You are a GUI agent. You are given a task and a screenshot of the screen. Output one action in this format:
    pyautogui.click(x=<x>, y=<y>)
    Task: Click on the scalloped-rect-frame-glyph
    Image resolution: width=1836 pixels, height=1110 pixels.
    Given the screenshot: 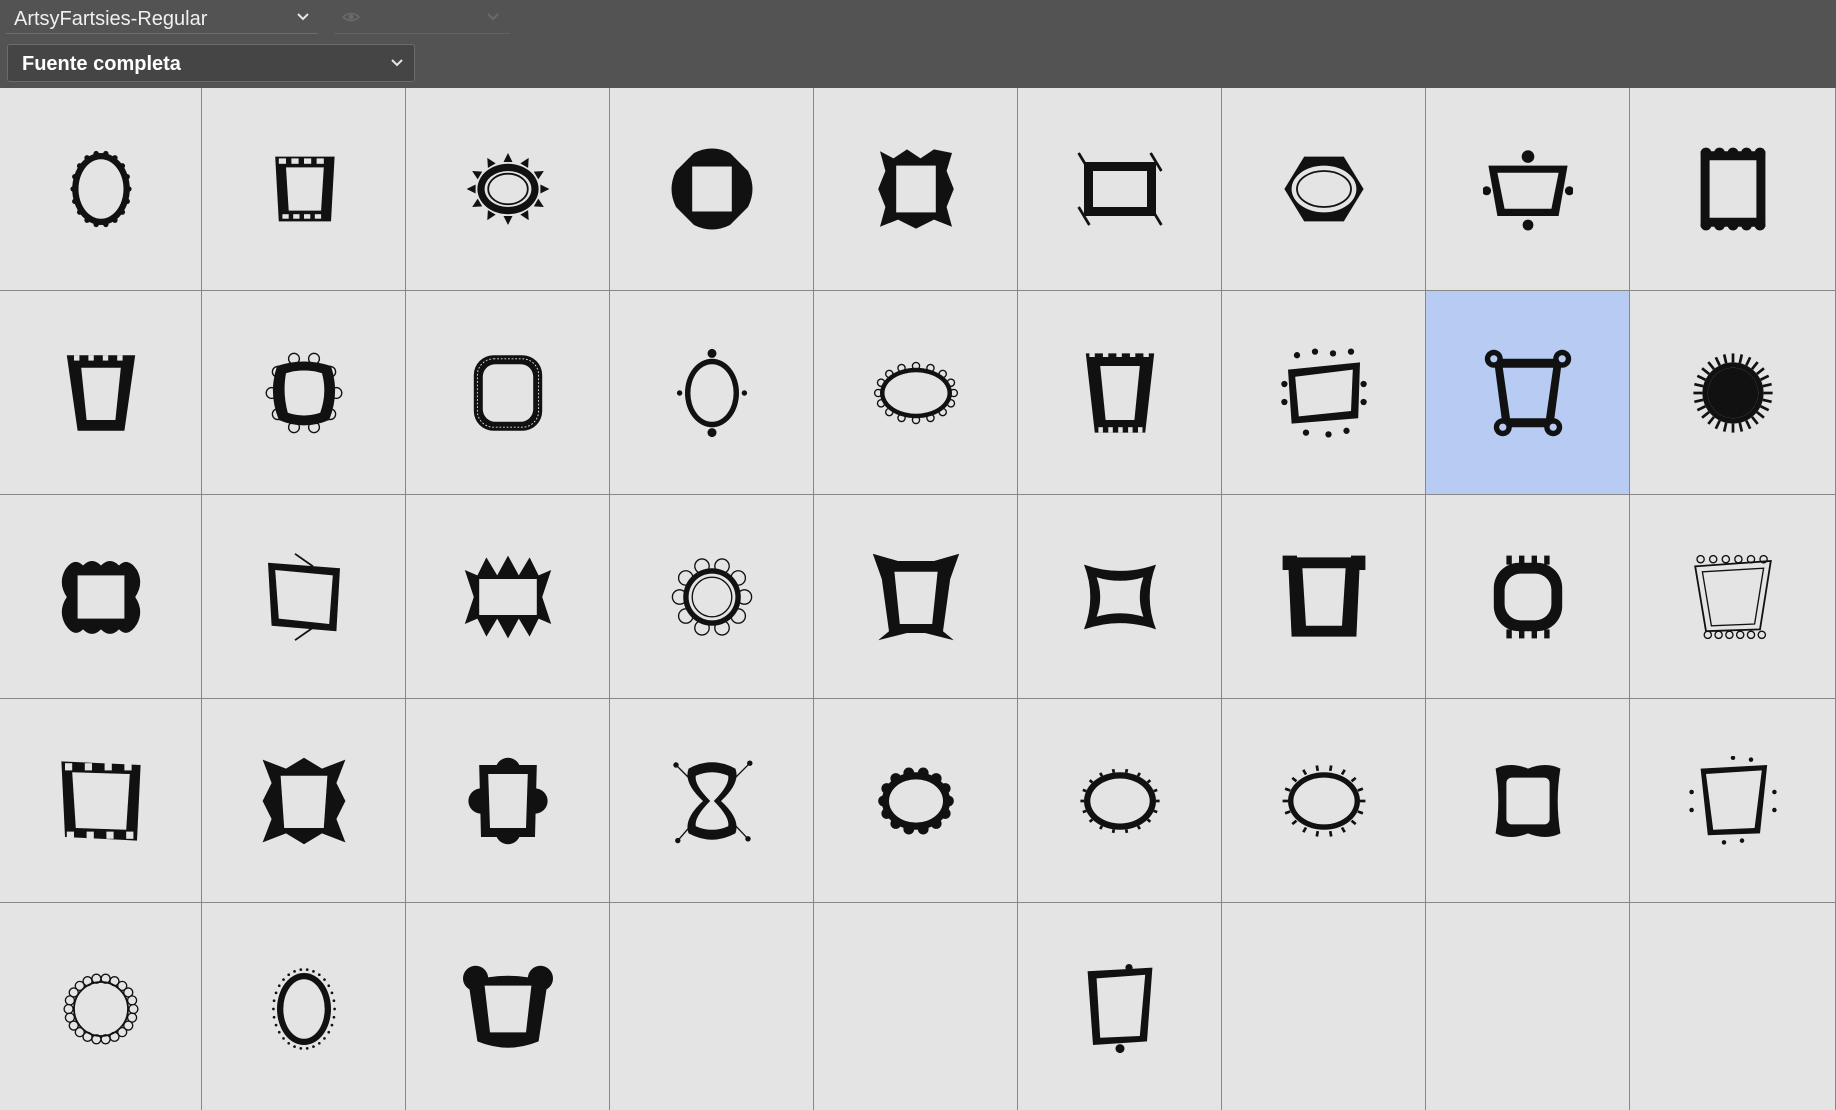 What is the action you would take?
    pyautogui.click(x=1732, y=189)
    